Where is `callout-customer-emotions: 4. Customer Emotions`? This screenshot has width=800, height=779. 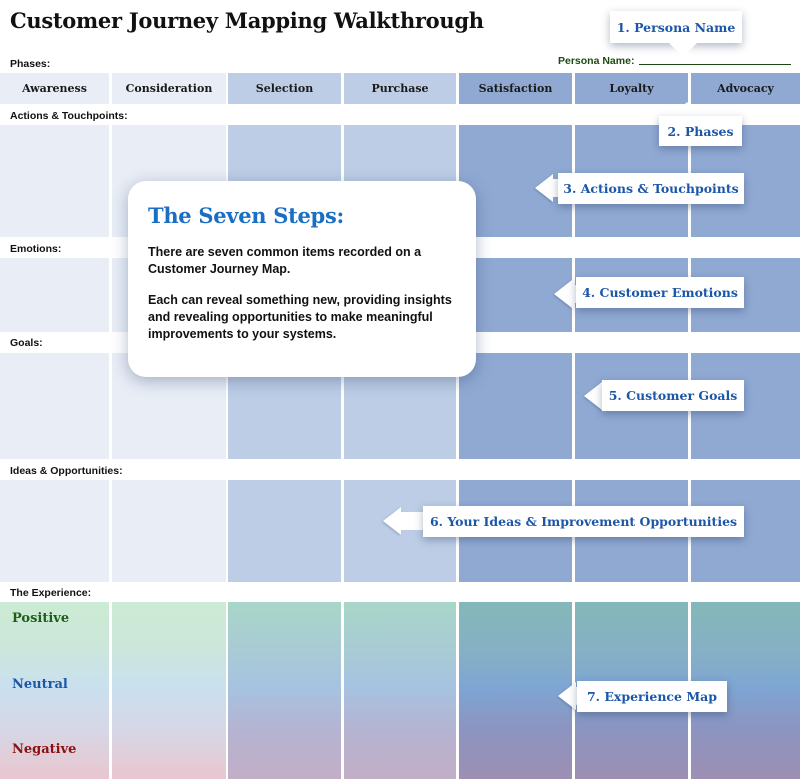 callout-customer-emotions: 4. Customer Emotions is located at coordinates (660, 292).